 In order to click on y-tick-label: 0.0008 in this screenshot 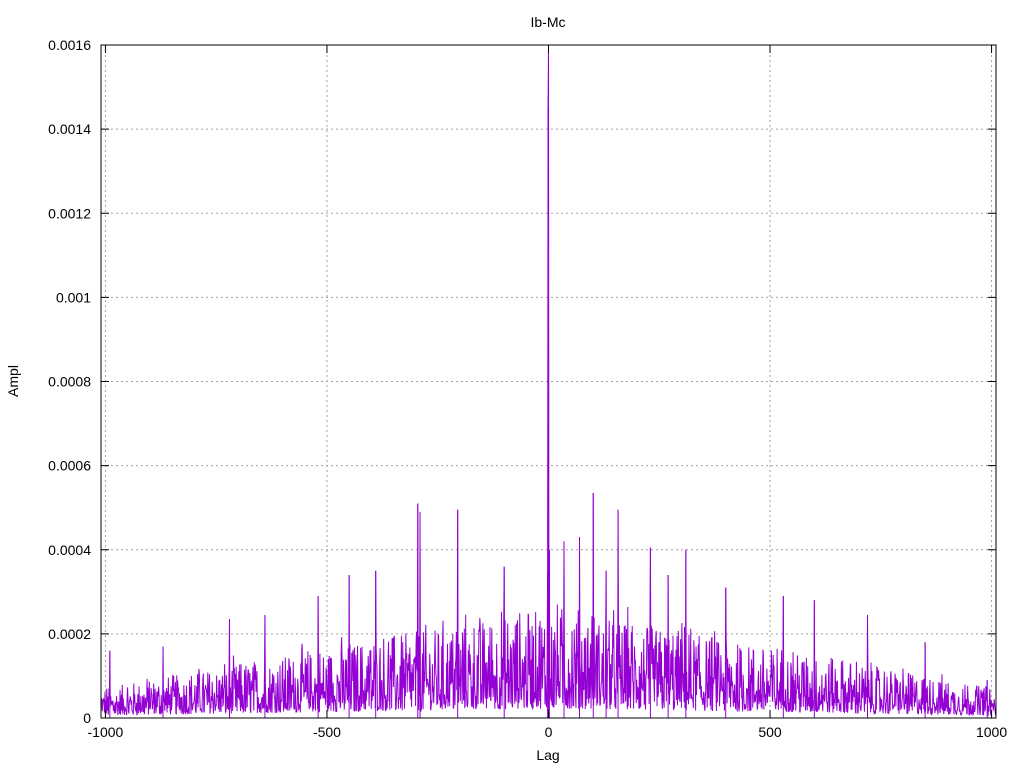, I will do `click(69, 382)`.